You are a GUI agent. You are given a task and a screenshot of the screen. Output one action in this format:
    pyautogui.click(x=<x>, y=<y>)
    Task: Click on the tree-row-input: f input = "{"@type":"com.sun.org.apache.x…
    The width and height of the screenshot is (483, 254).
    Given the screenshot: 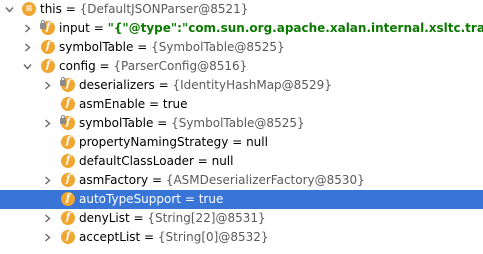 What is the action you would take?
    pyautogui.click(x=241, y=28)
    